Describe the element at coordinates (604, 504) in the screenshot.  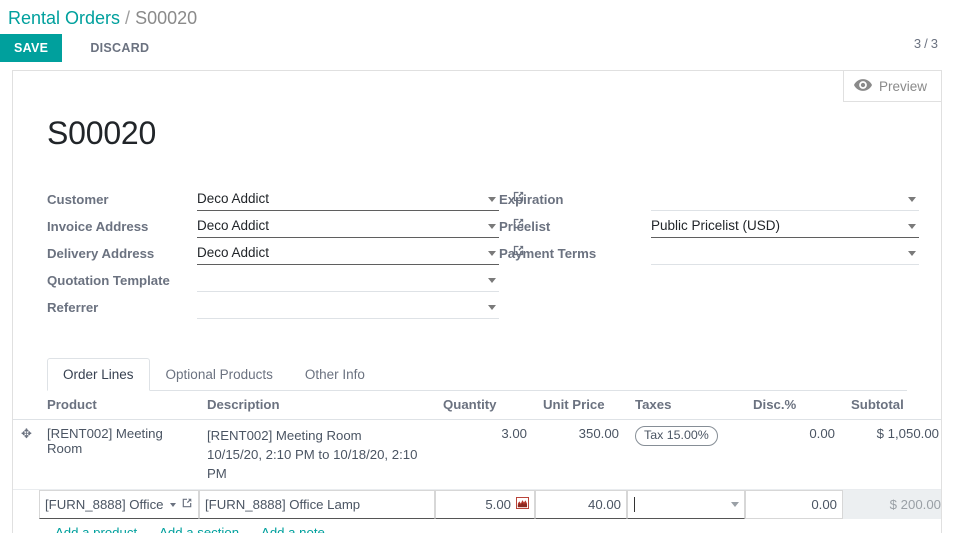
I see `unit-price-input-value: 40.00` at that location.